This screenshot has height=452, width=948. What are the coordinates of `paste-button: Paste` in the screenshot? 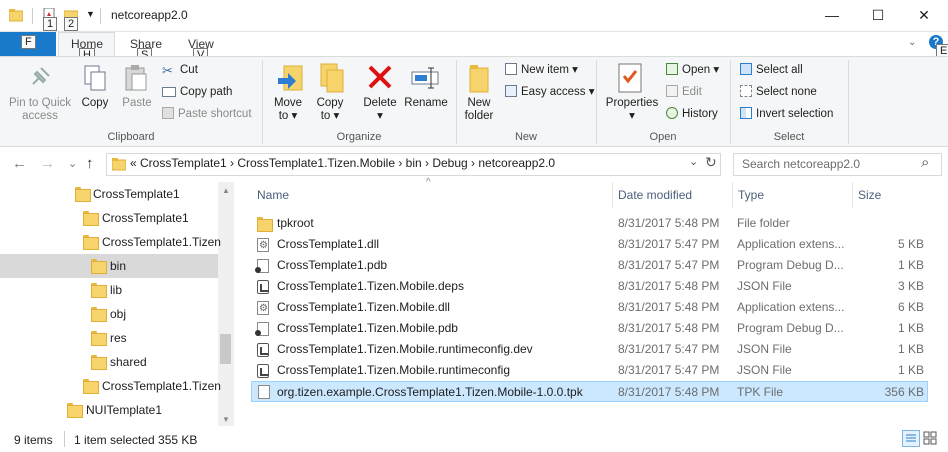 It's located at (137, 103).